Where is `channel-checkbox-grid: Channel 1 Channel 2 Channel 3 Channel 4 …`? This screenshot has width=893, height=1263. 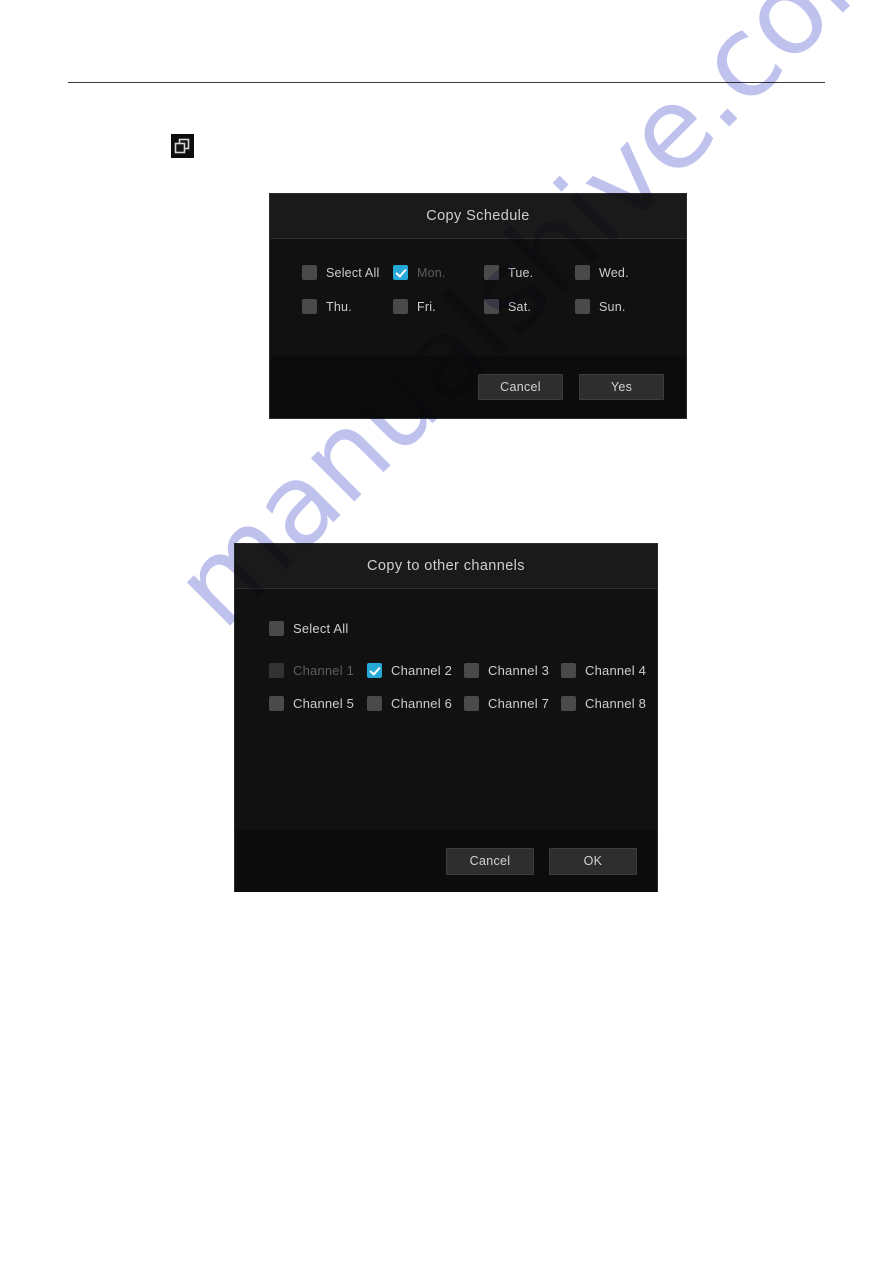 channel-checkbox-grid: Channel 1 Channel 2 Channel 3 Channel 4 … is located at coordinates (446, 687).